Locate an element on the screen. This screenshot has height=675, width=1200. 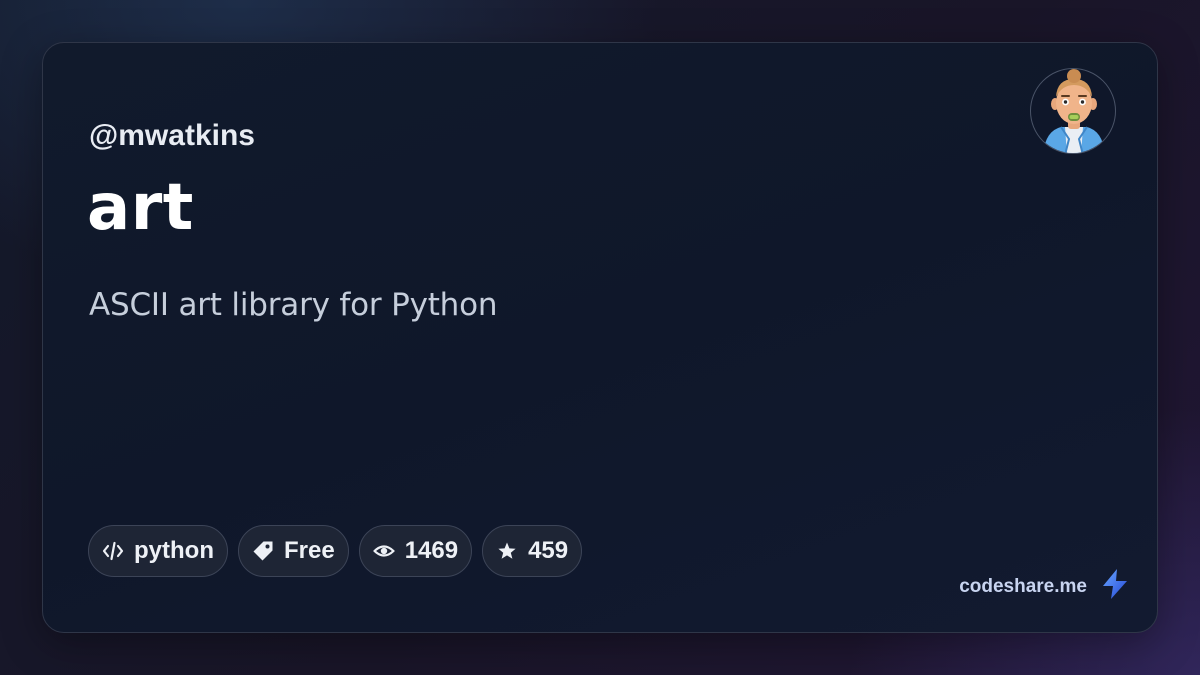
project-title: art is located at coordinates (140, 208).